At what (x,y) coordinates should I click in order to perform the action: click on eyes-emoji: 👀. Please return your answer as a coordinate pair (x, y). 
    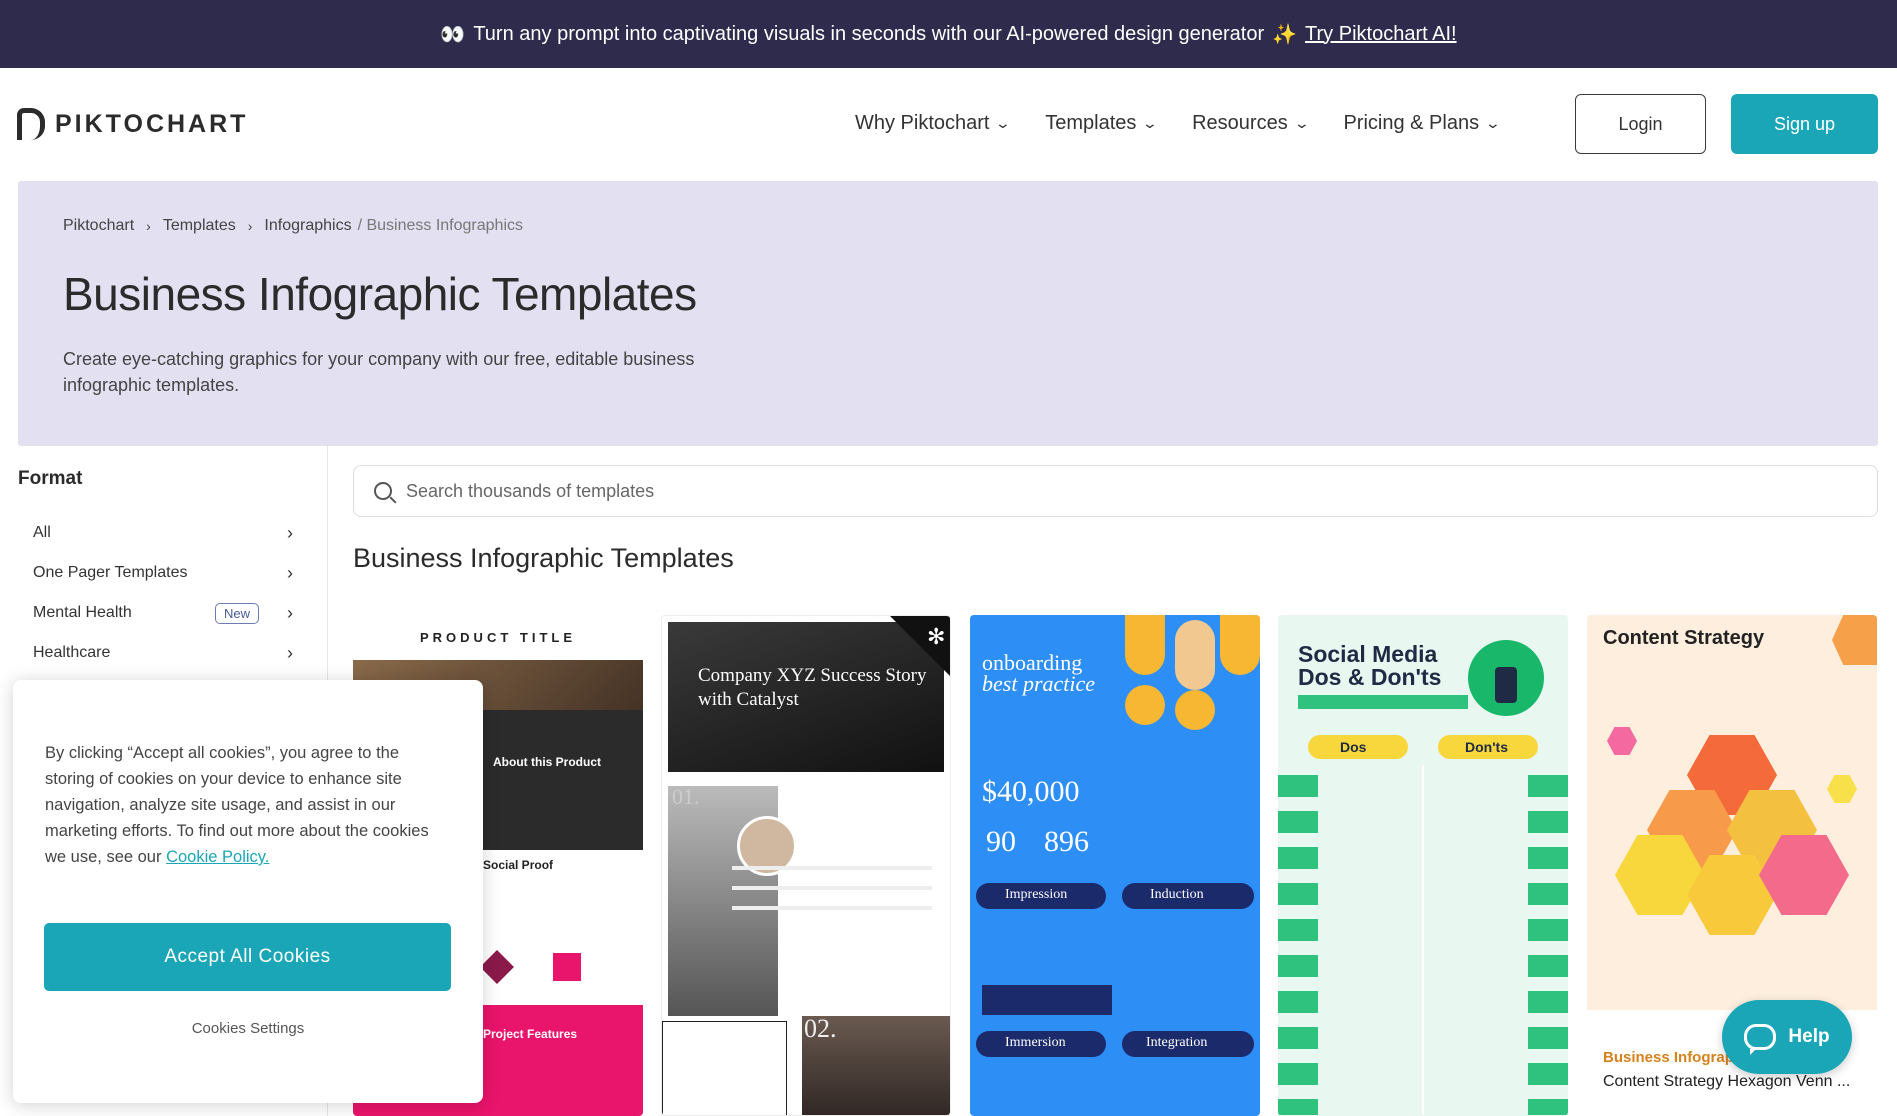
    Looking at the image, I should click on (453, 34).